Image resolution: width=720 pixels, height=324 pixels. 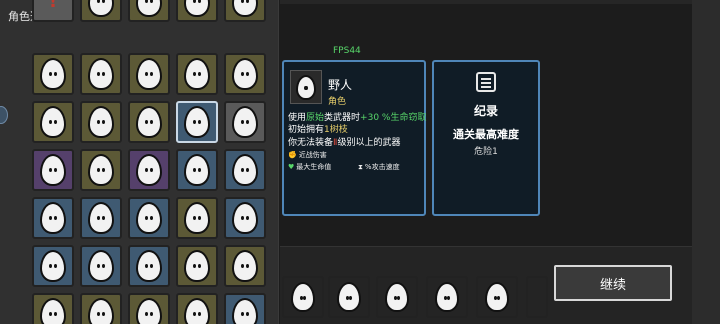 I want to click on description-line-2: 初始拥有1树枝, so click(x=318, y=128).